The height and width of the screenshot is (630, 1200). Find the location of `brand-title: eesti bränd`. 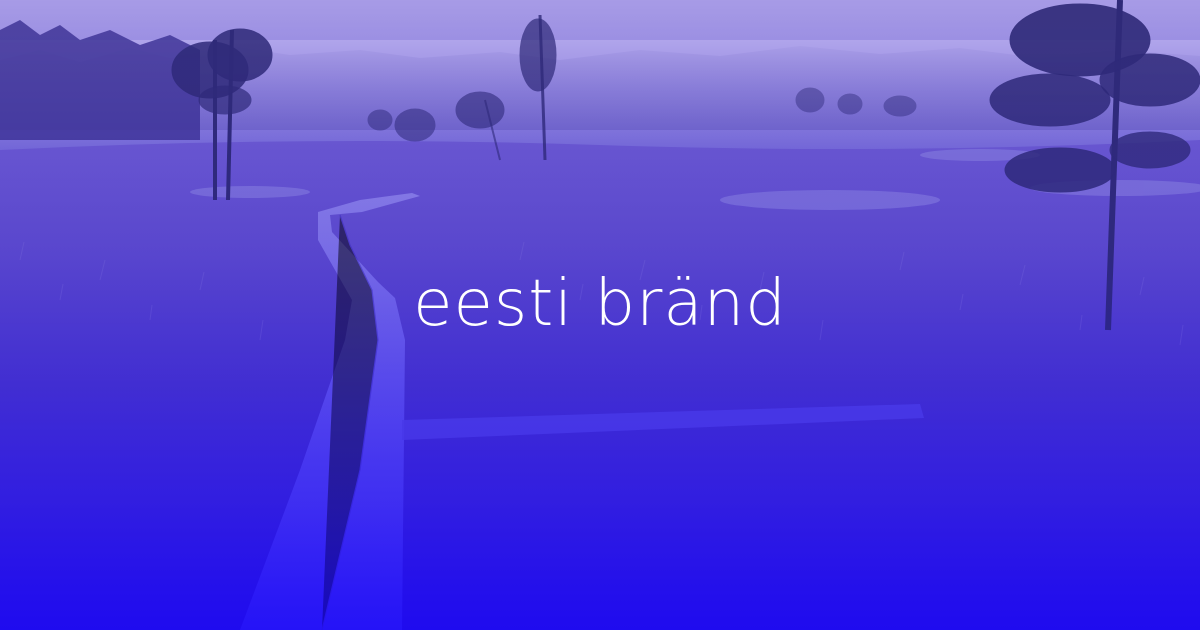

brand-title: eesti bränd is located at coordinates (600, 304).